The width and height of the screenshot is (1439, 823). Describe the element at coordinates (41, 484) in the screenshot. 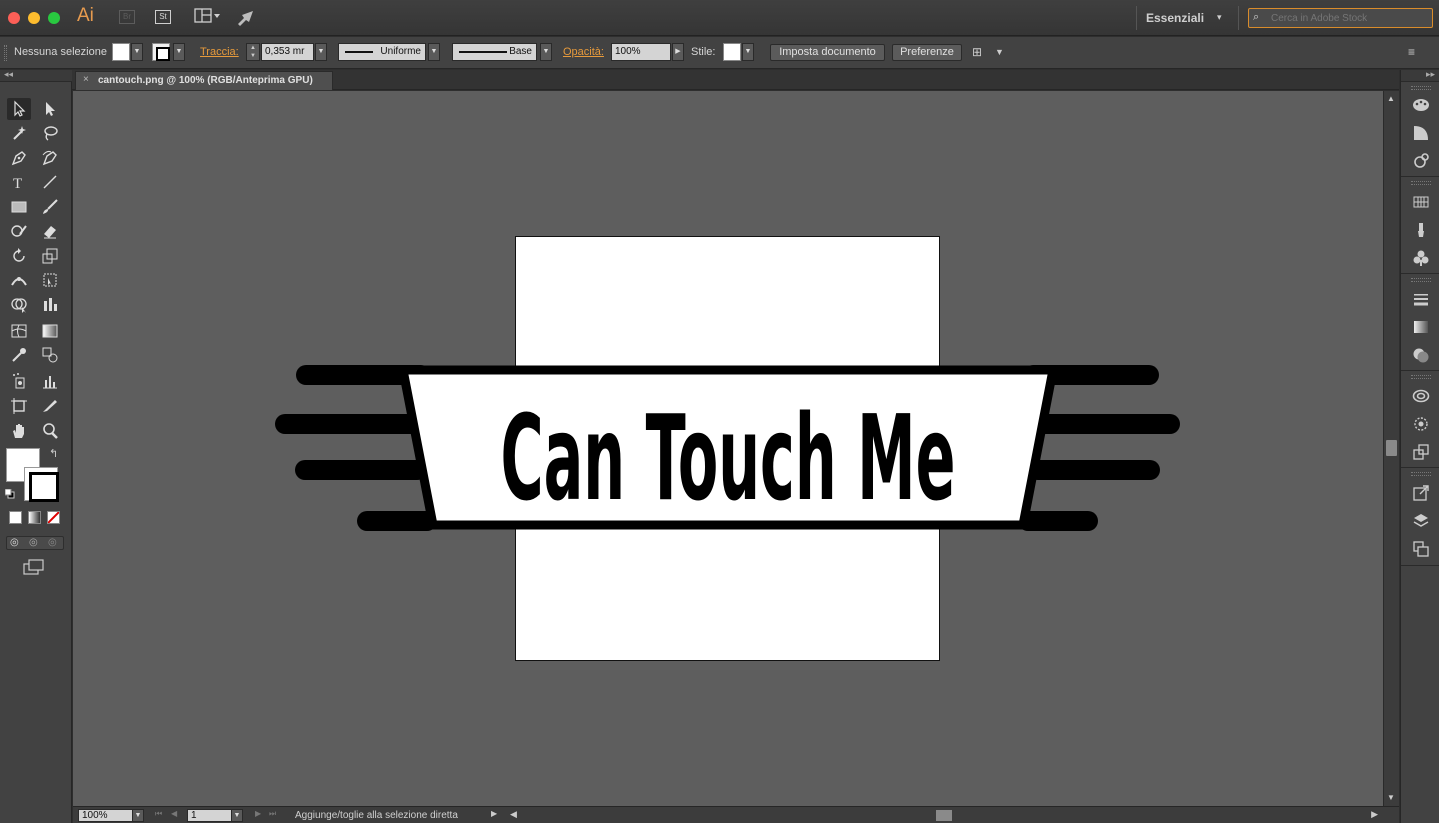

I see `stroke-color-swatch` at that location.